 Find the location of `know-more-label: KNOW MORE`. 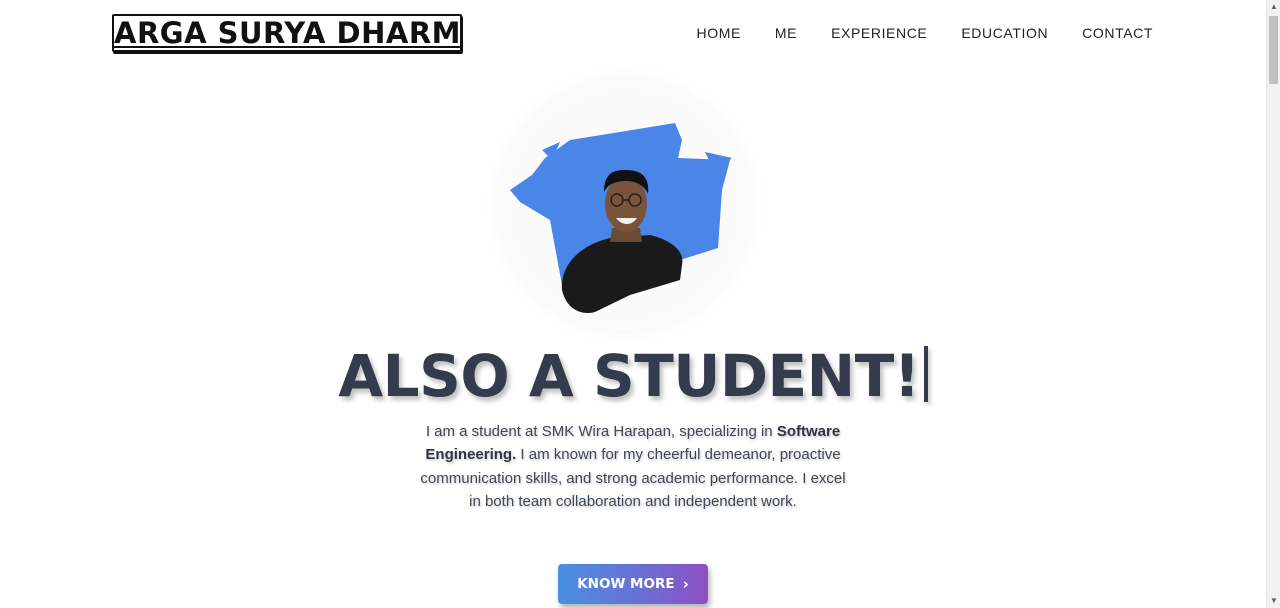

know-more-label: KNOW MORE is located at coordinates (626, 584).